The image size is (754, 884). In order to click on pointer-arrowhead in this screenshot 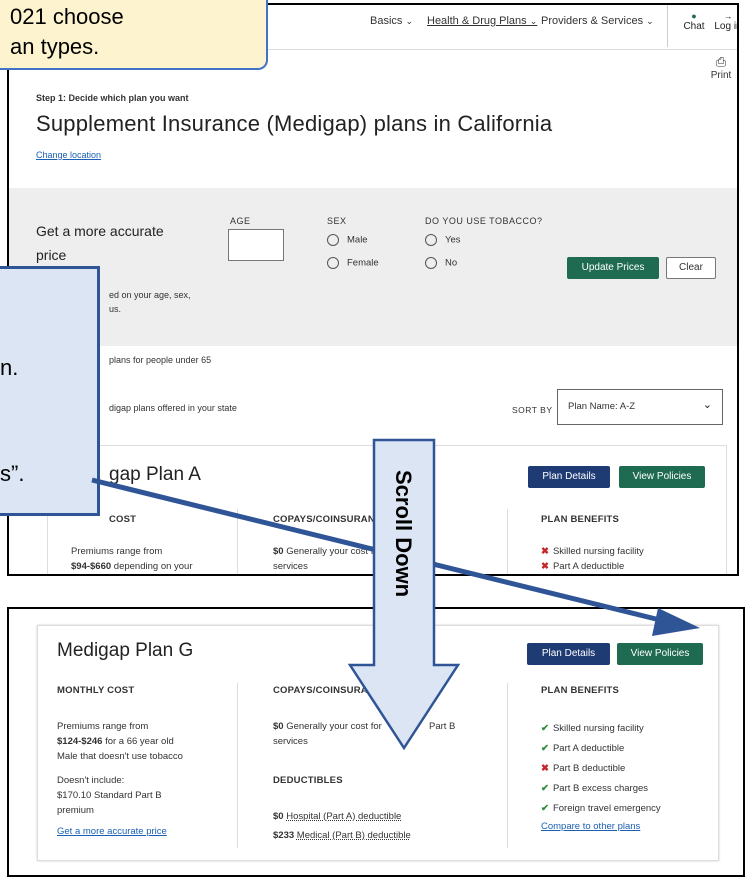, I will do `click(676, 622)`.